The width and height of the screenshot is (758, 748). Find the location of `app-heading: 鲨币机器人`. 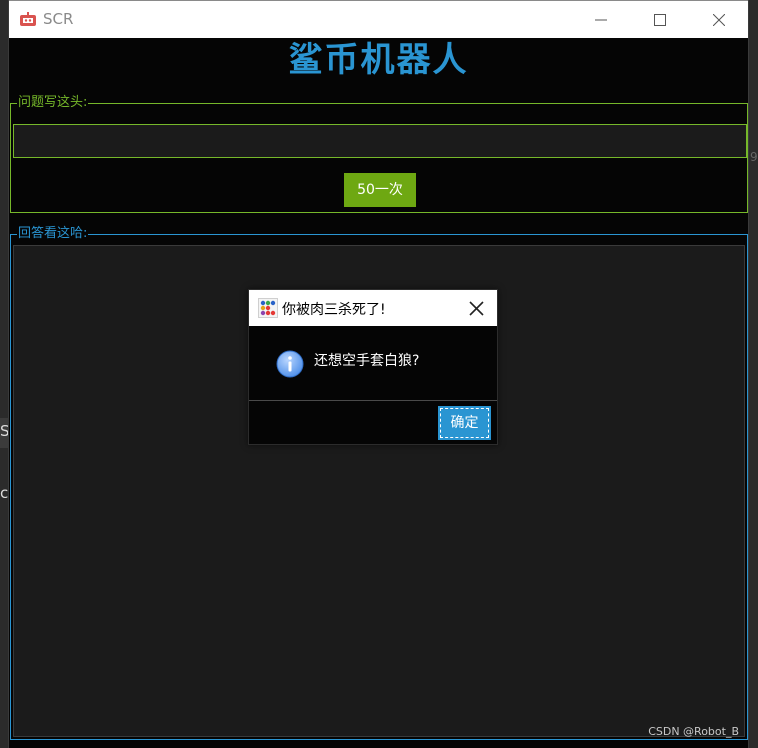

app-heading: 鲨币机器人 is located at coordinates (378, 60).